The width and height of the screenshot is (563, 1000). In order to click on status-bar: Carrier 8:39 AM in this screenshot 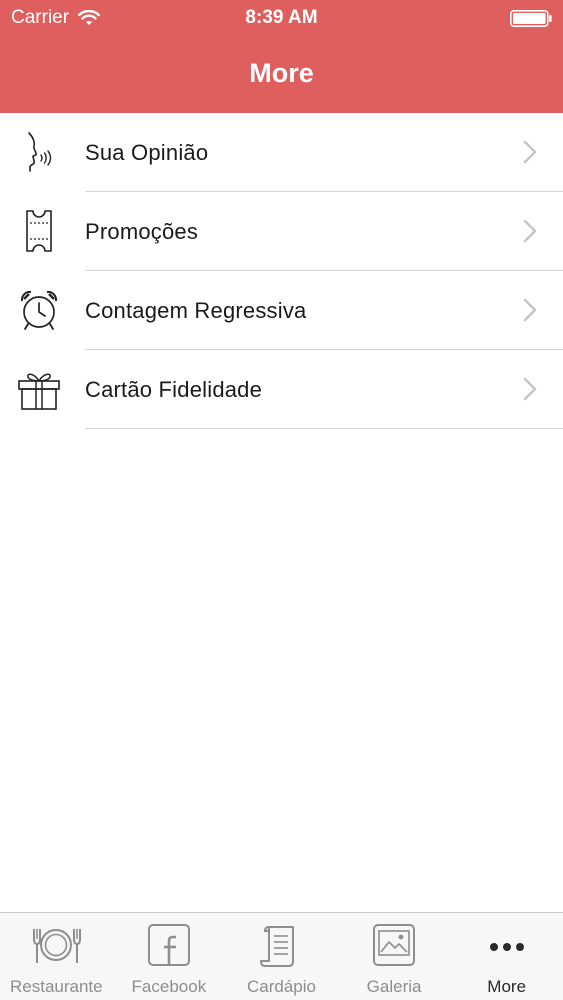, I will do `click(281, 19)`.